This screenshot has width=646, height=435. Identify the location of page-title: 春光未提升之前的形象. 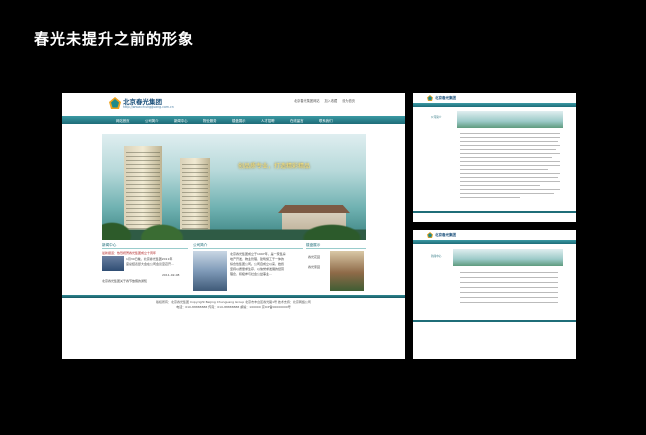
(114, 39).